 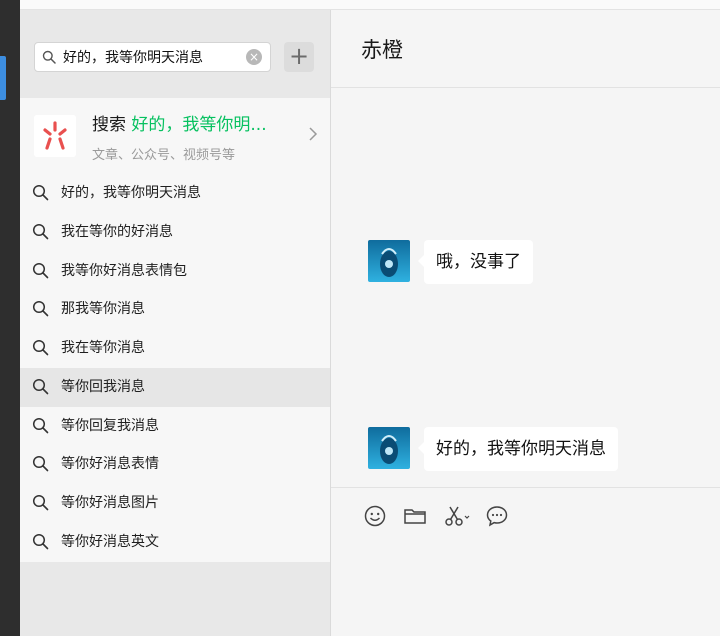 I want to click on add-button: +, so click(x=299, y=57).